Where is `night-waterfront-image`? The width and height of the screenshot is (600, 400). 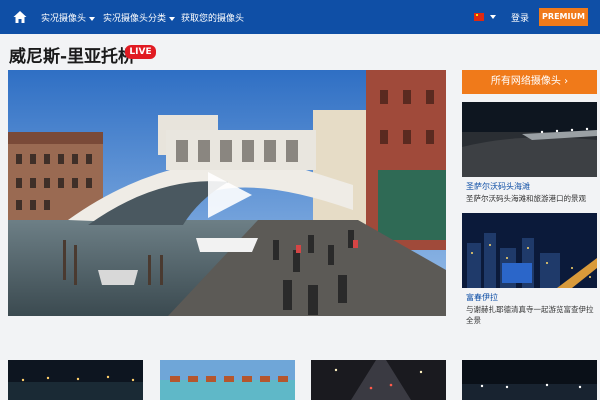 night-waterfront-image is located at coordinates (529, 380).